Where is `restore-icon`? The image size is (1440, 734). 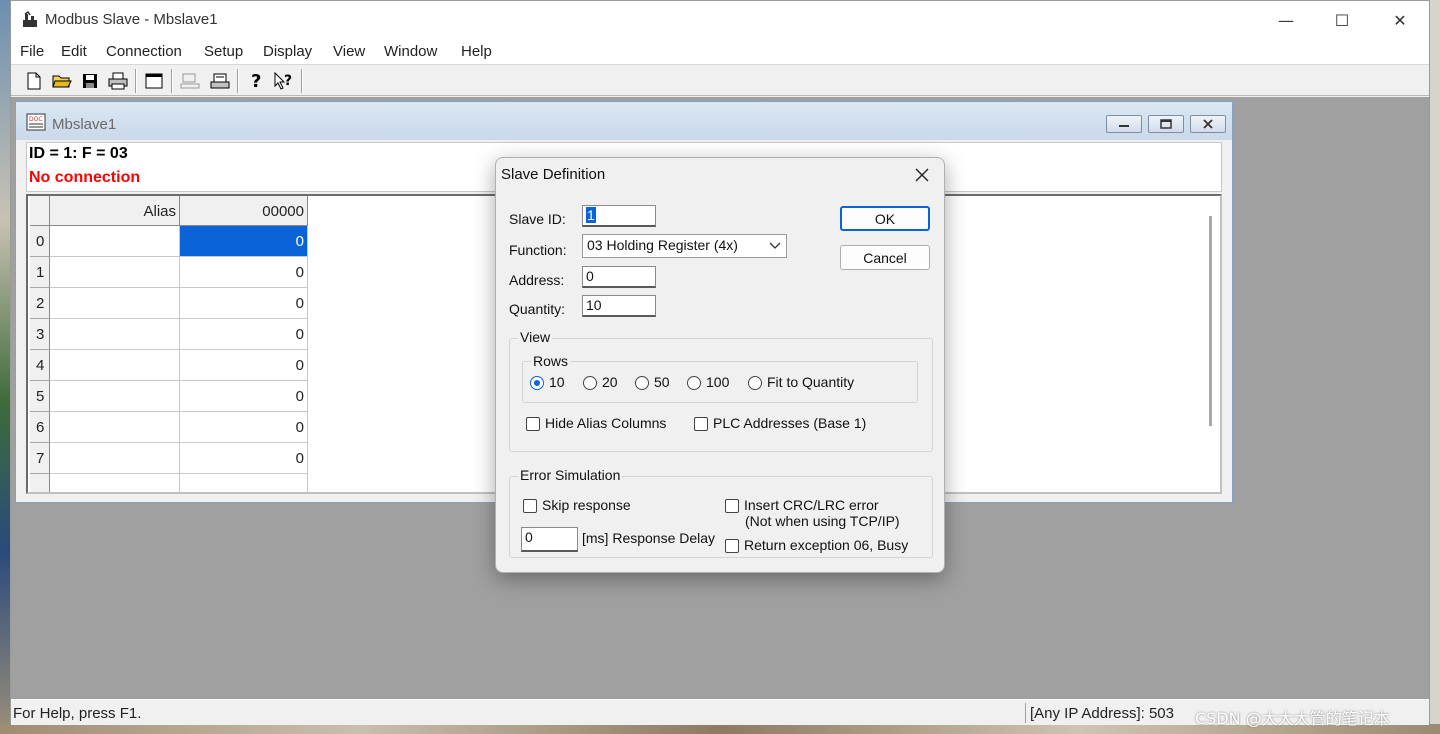
restore-icon is located at coordinates (1166, 124).